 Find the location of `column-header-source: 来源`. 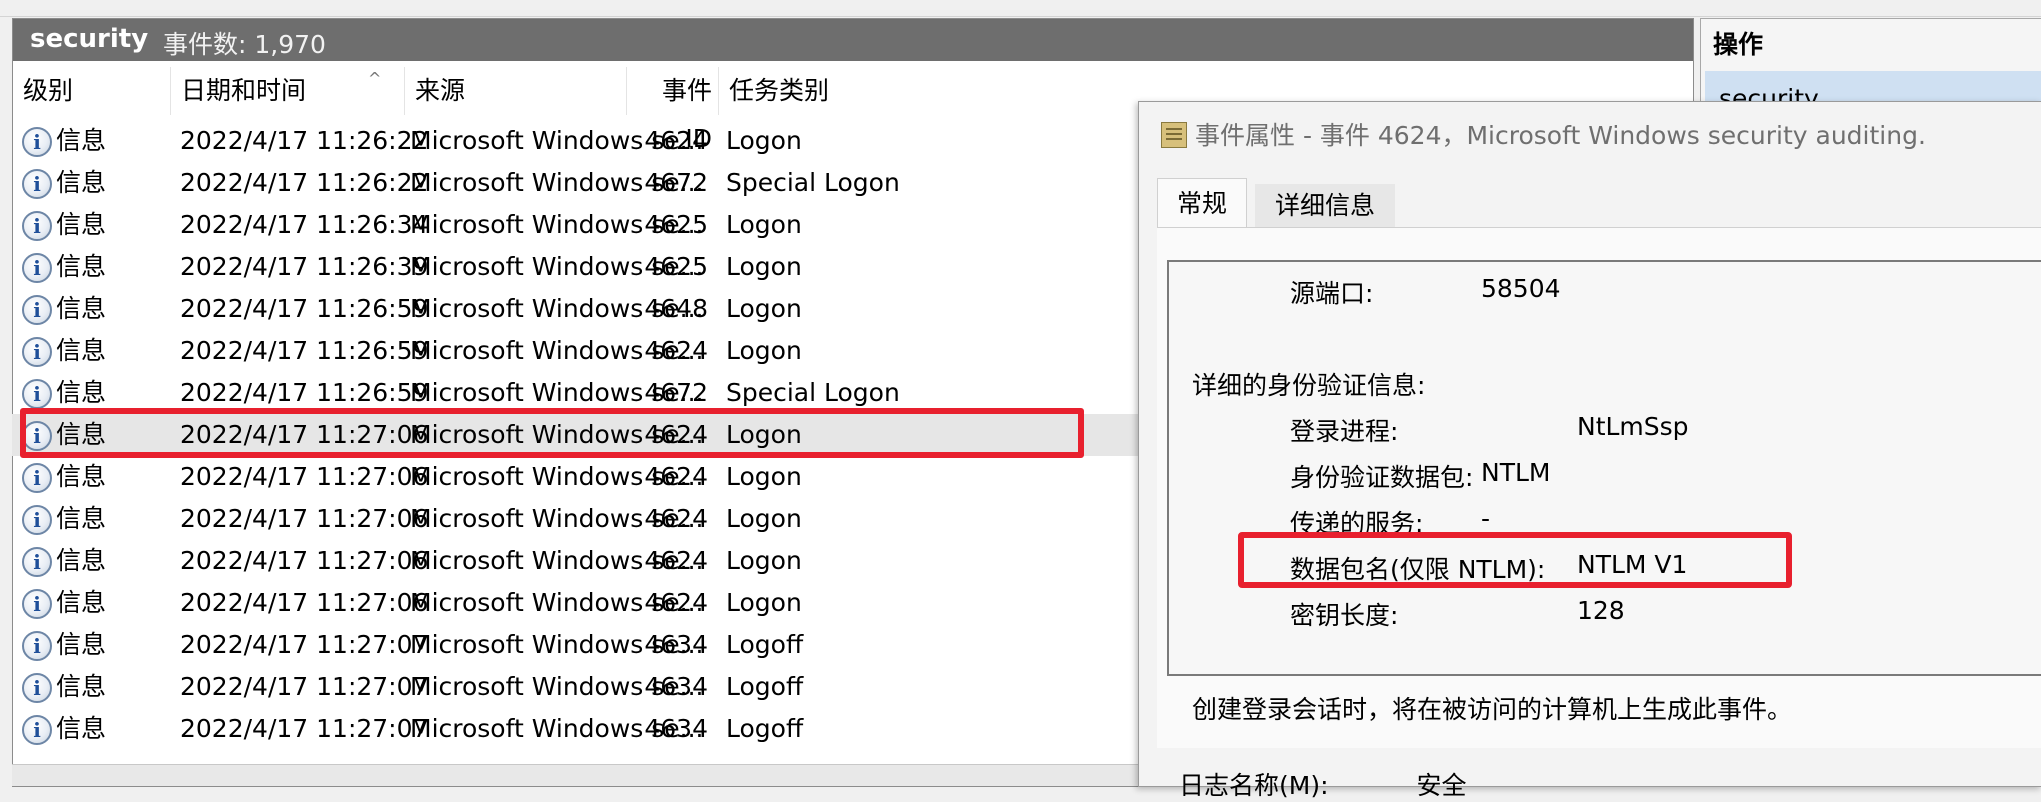

column-header-source: 来源 is located at coordinates (516, 91).